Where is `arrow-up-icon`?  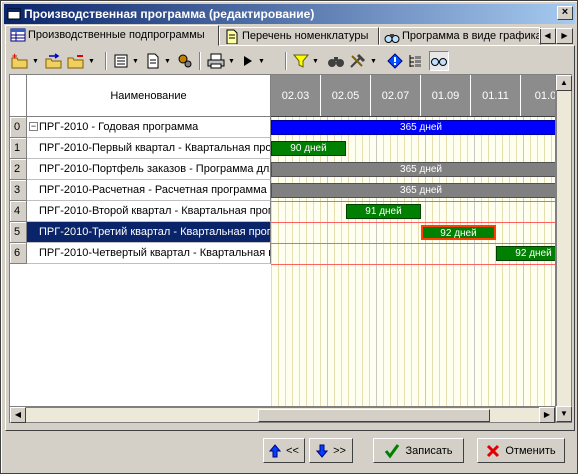
arrow-up-icon is located at coordinates (275, 450).